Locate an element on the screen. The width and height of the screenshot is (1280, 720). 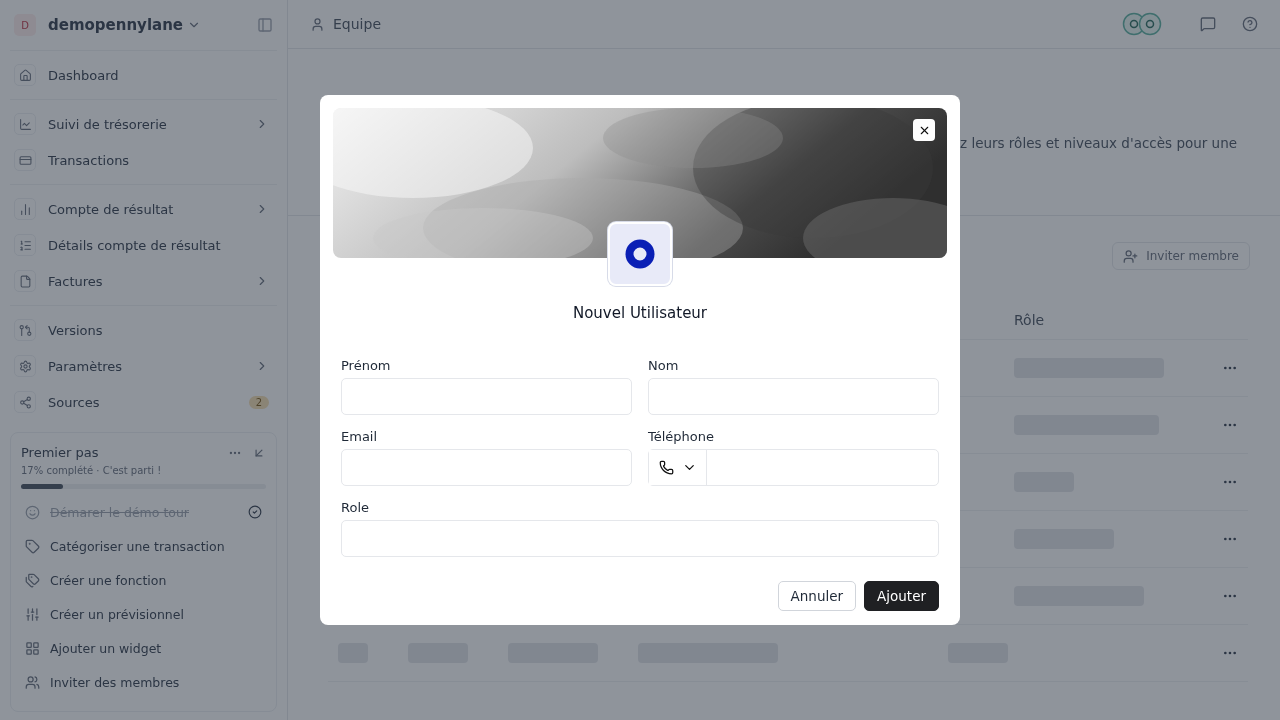
task-item: Inviter des membres is located at coordinates (143, 682).